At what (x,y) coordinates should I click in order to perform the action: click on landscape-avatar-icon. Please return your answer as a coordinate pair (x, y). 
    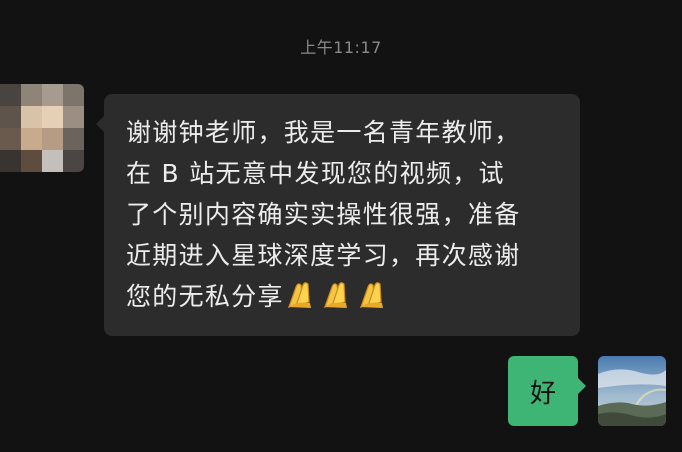
    Looking at the image, I should click on (632, 391).